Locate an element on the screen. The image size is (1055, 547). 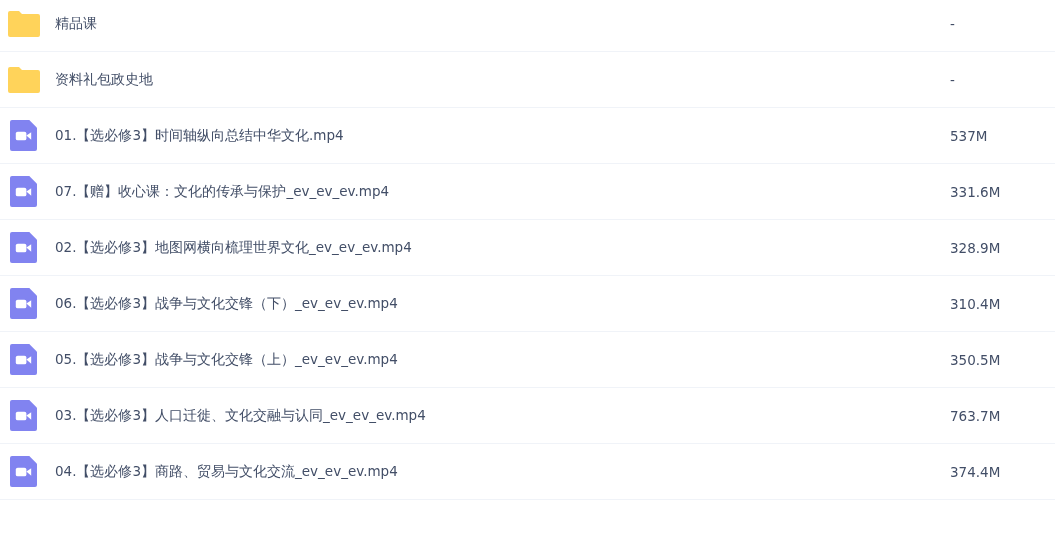
file-row: 07.【赠】收心课：文化的传承与保护_ev_ev_ev.mp4 331.6M is located at coordinates (527, 192).